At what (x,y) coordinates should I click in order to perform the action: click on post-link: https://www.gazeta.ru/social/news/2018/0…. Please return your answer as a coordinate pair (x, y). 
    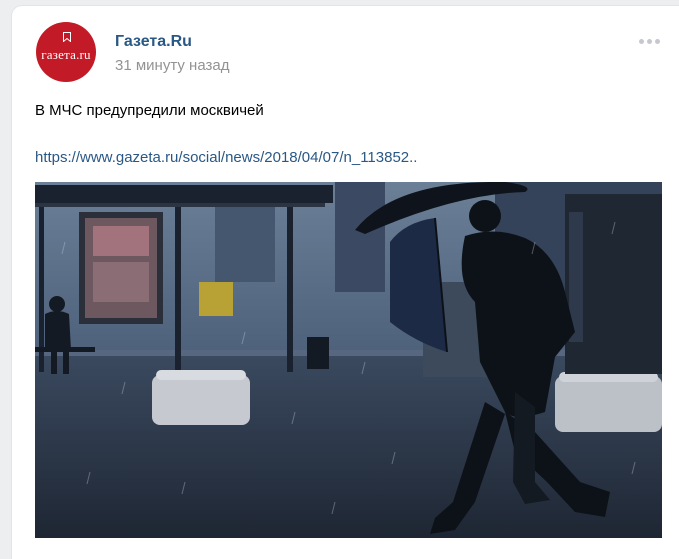
    Looking at the image, I should click on (226, 157).